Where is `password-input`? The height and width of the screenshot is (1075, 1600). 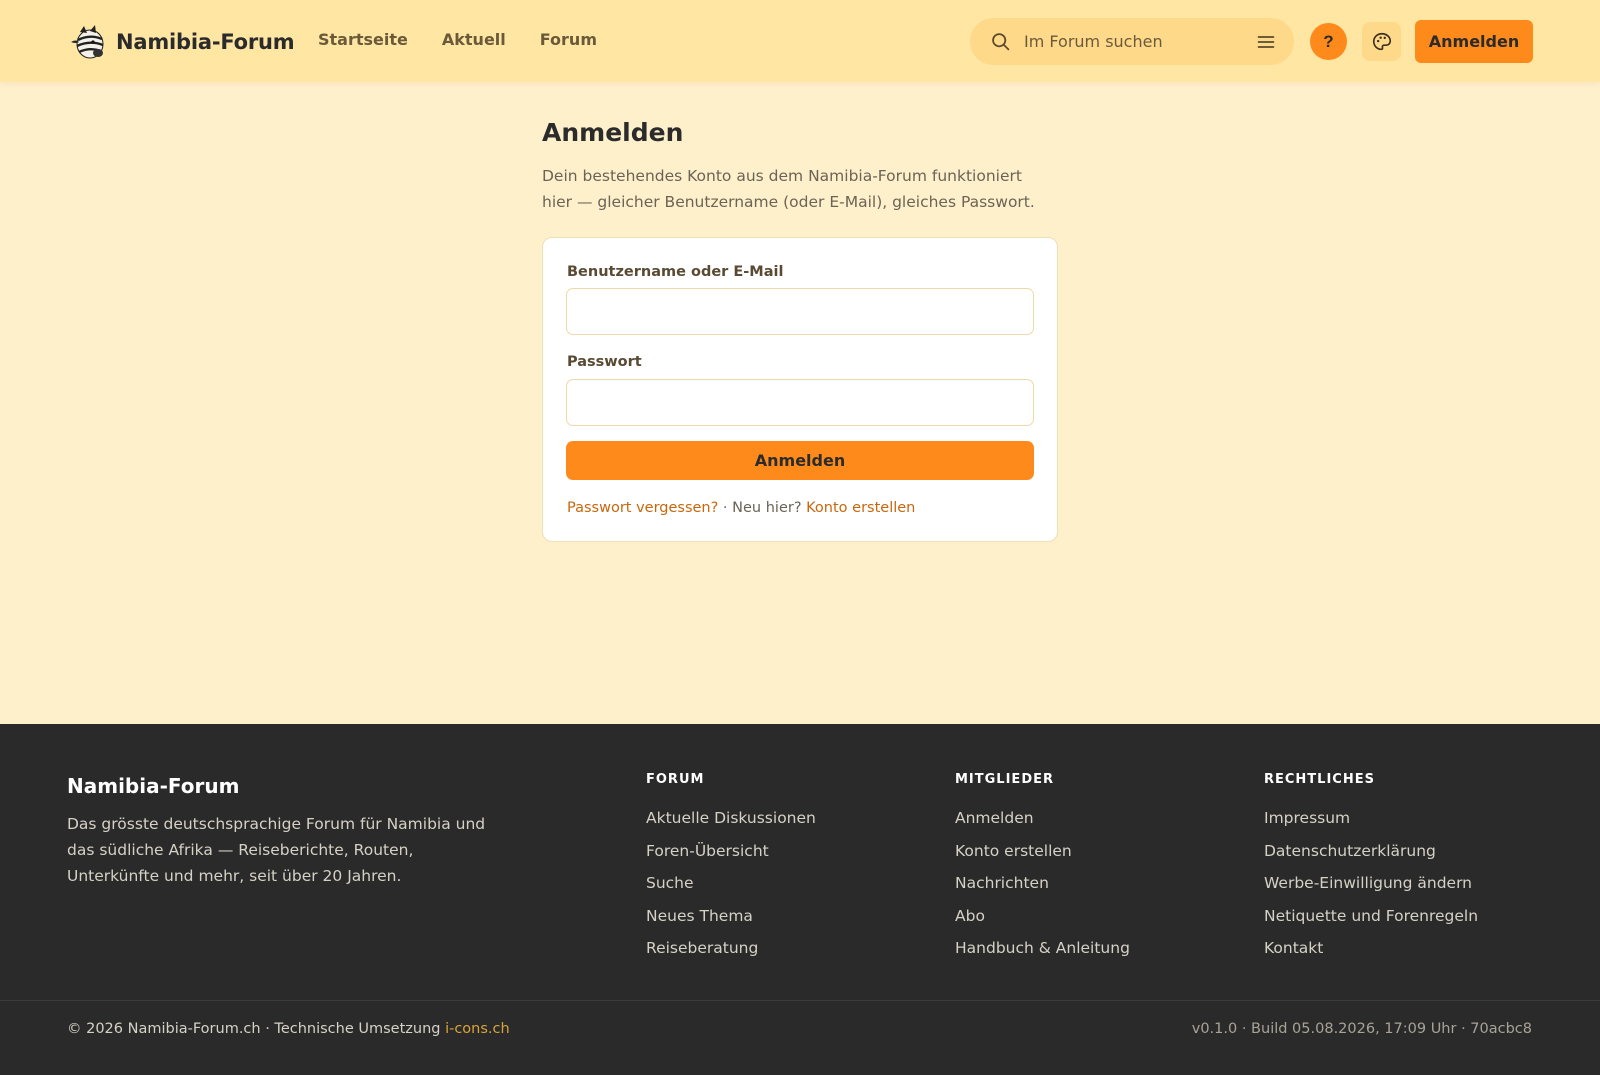
password-input is located at coordinates (800, 402).